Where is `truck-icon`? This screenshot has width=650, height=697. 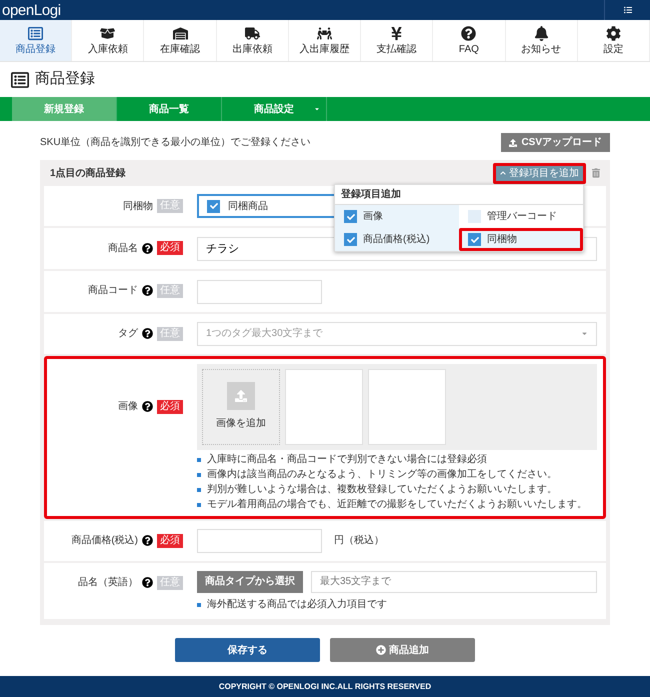 truck-icon is located at coordinates (252, 33).